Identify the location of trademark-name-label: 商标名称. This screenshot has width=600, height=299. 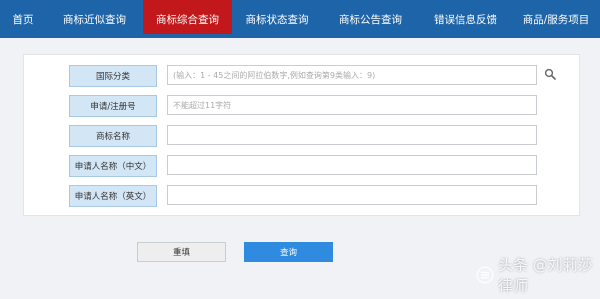
(113, 136).